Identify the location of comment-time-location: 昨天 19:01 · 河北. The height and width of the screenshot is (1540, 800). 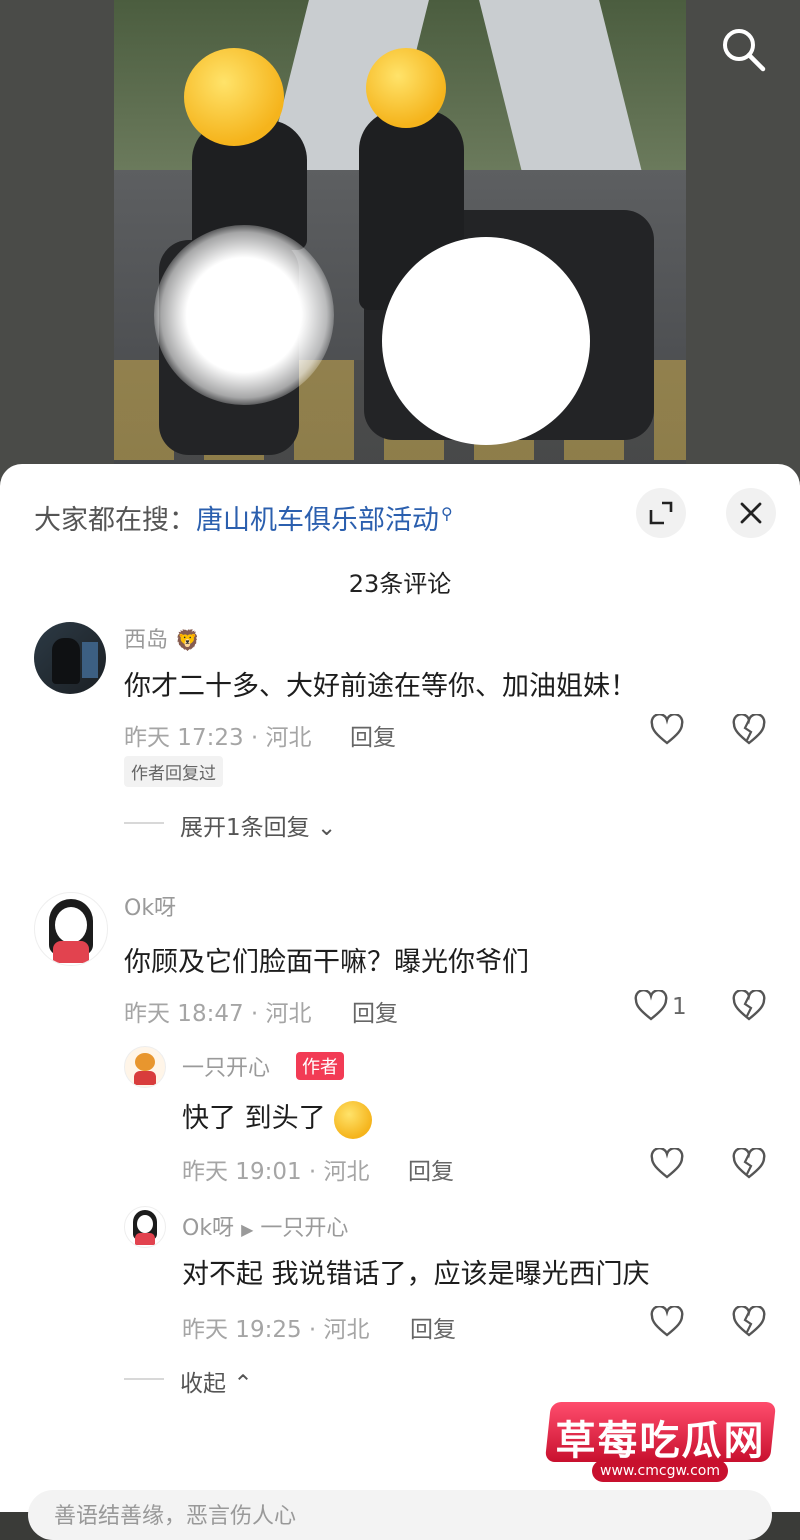
(276, 1172).